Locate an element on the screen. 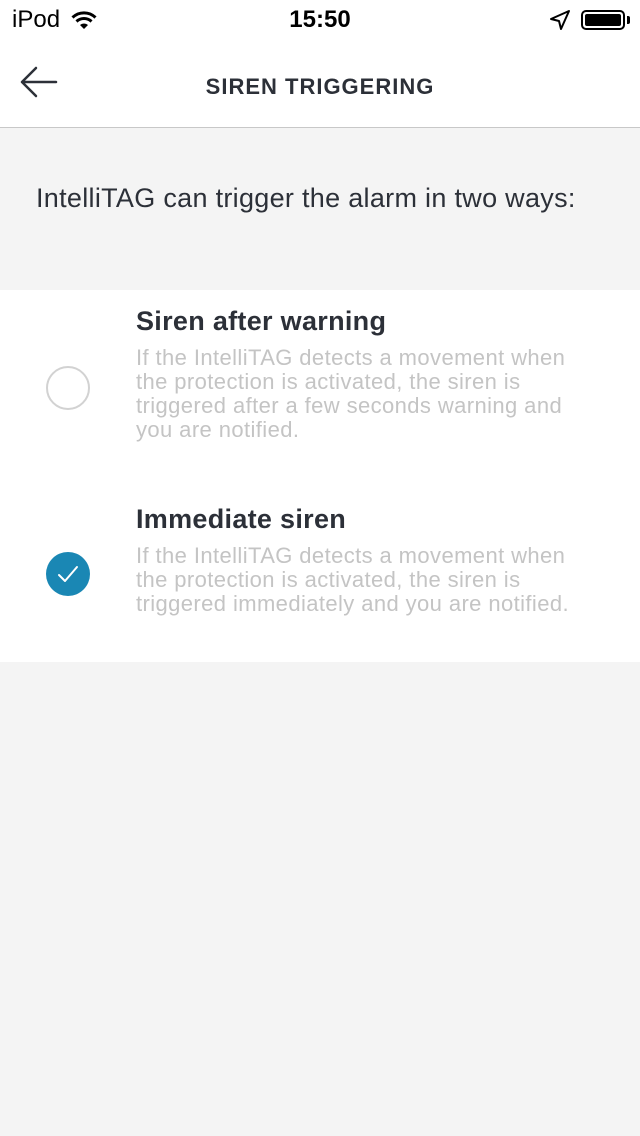  status-bar: iPod 15:50 is located at coordinates (320, 20).